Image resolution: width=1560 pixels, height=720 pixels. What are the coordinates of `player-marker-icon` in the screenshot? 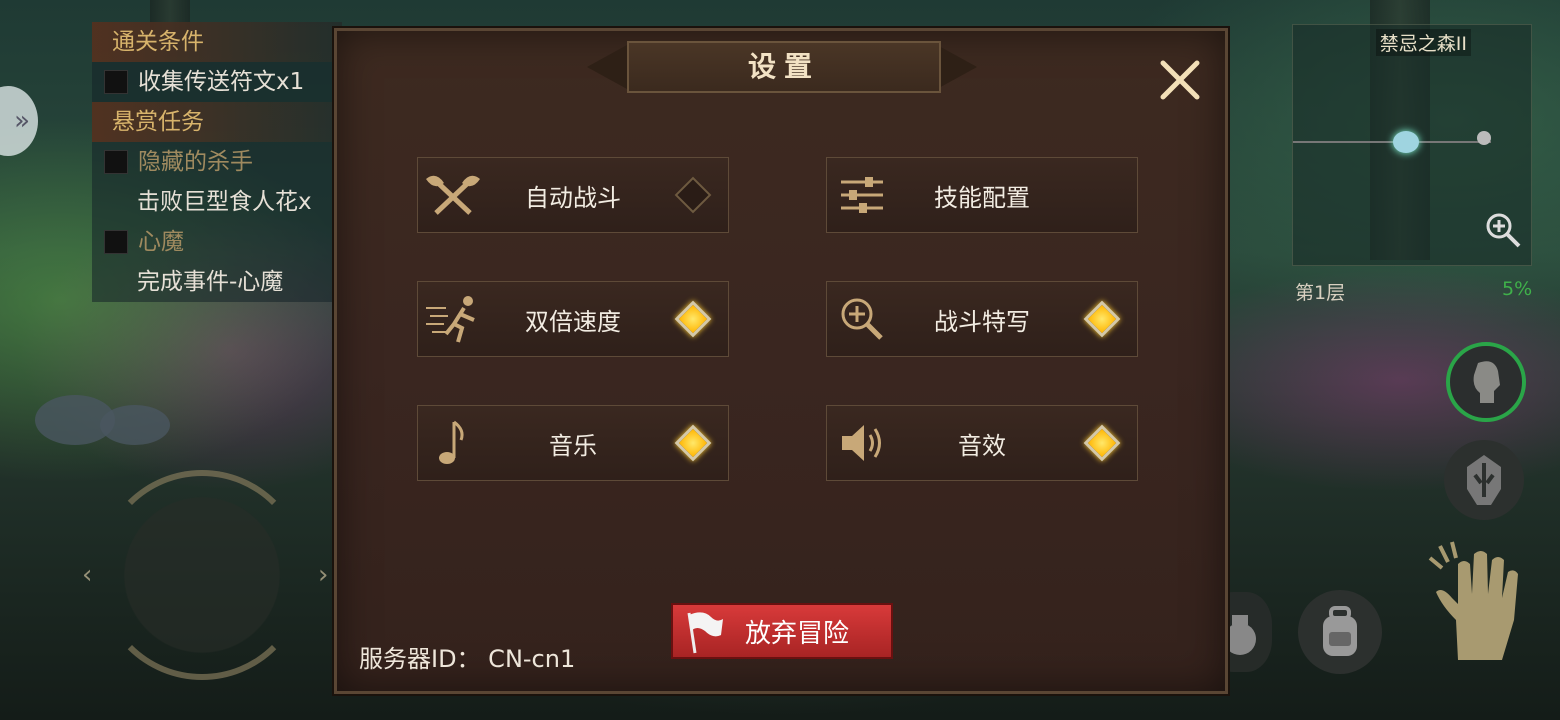 It's located at (1406, 142).